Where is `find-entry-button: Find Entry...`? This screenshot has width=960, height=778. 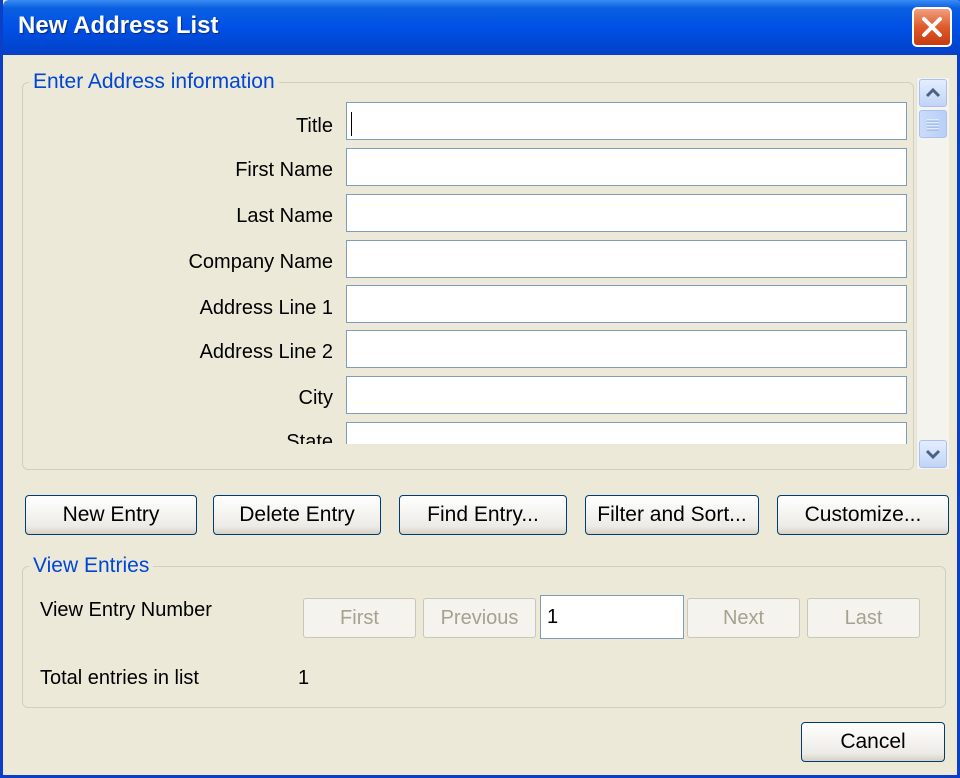 find-entry-button: Find Entry... is located at coordinates (483, 515).